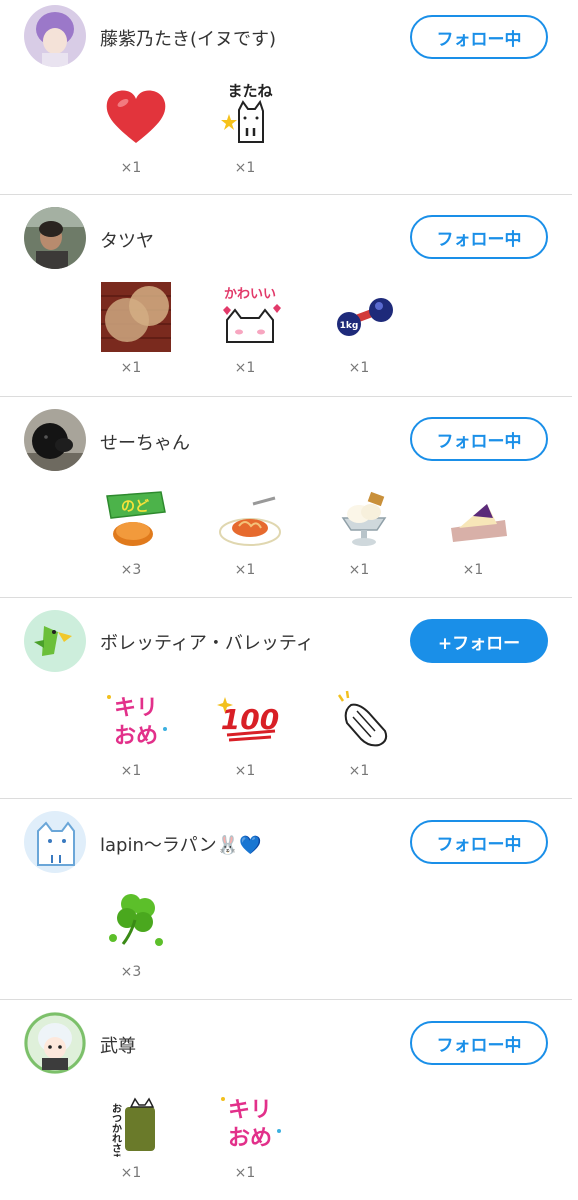 The height and width of the screenshot is (1200, 578). I want to click on username: lapin〜ラパン🐰💙, so click(180, 844).